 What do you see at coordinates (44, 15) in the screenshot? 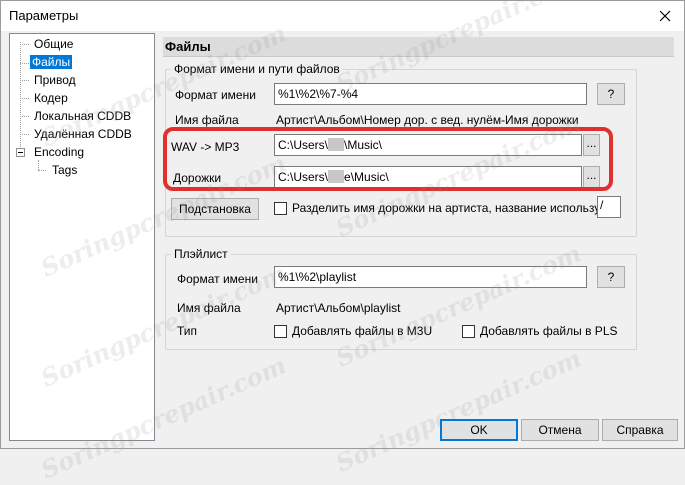
I see `window-title: Параметры` at bounding box center [44, 15].